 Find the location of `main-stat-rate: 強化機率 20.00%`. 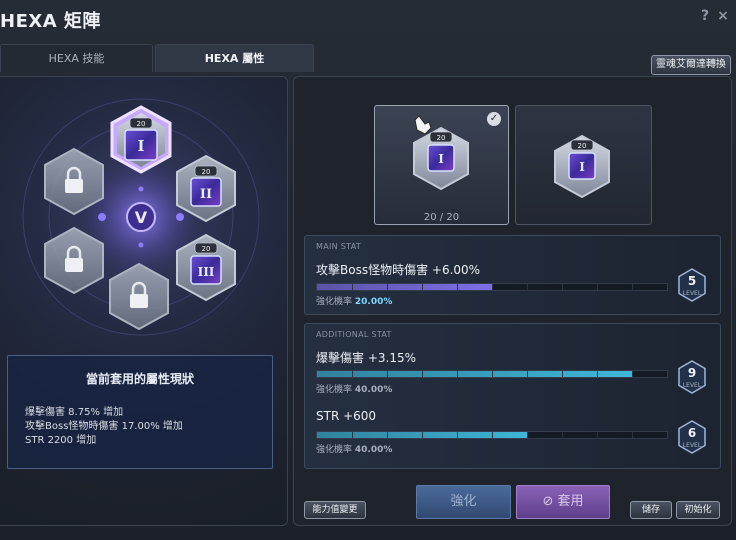

main-stat-rate: 強化機率 20.00% is located at coordinates (354, 302).